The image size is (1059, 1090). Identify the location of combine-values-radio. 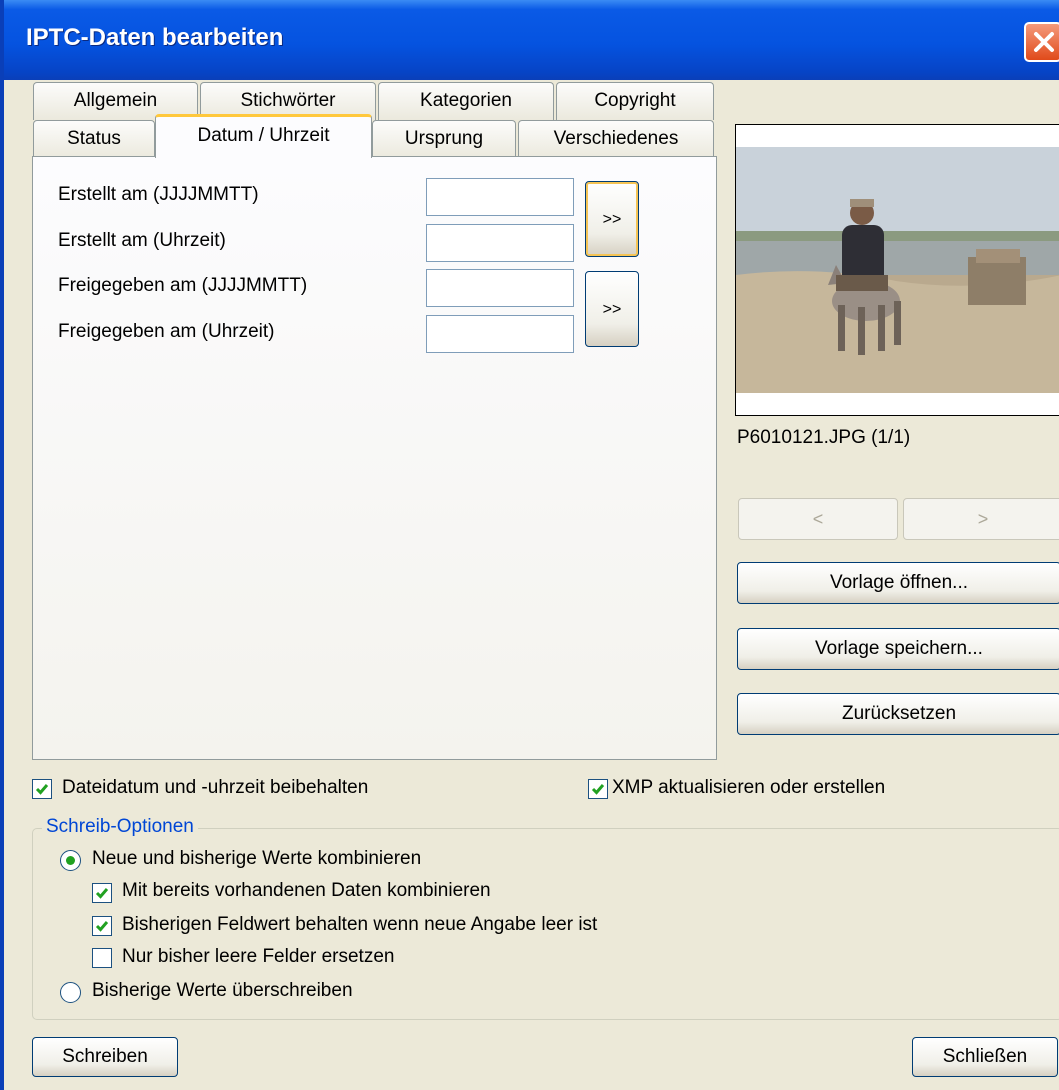
(70, 860).